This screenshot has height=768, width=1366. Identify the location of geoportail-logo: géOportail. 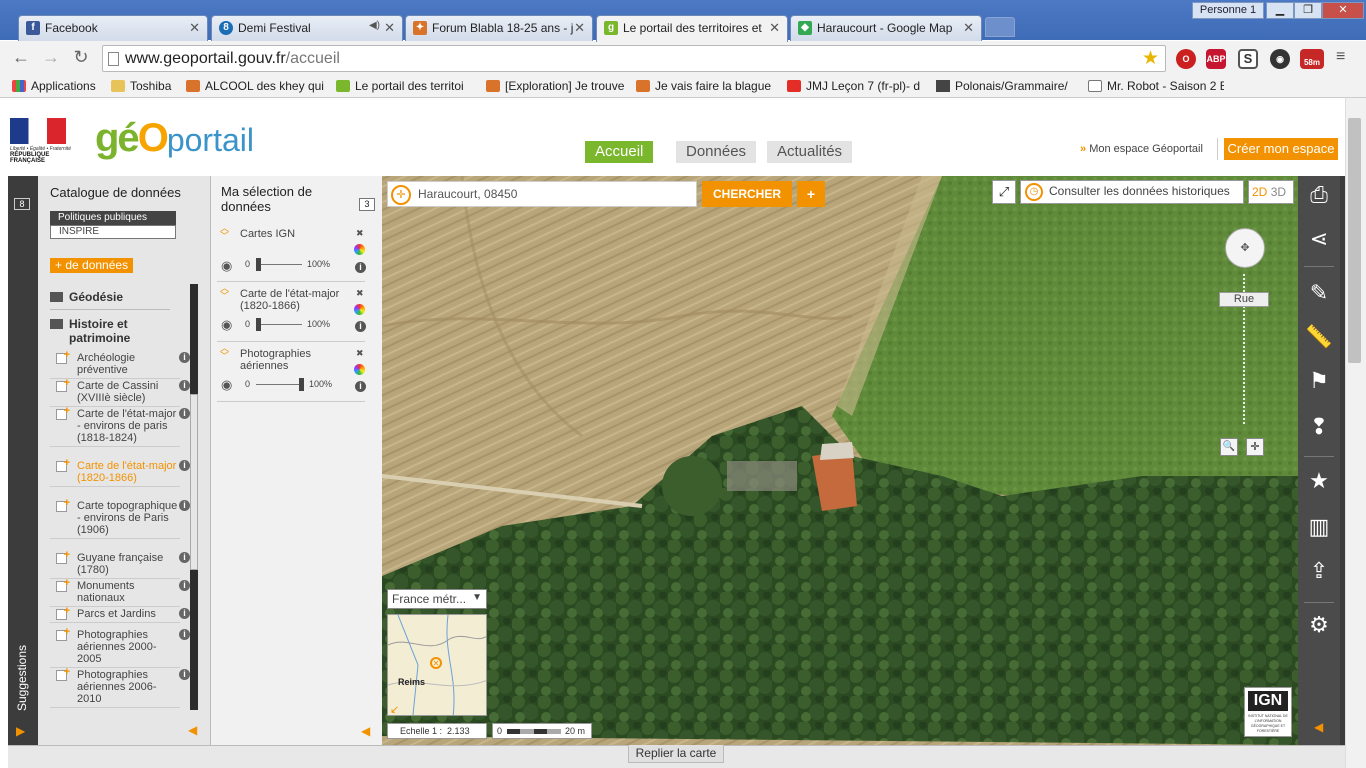
(174, 138).